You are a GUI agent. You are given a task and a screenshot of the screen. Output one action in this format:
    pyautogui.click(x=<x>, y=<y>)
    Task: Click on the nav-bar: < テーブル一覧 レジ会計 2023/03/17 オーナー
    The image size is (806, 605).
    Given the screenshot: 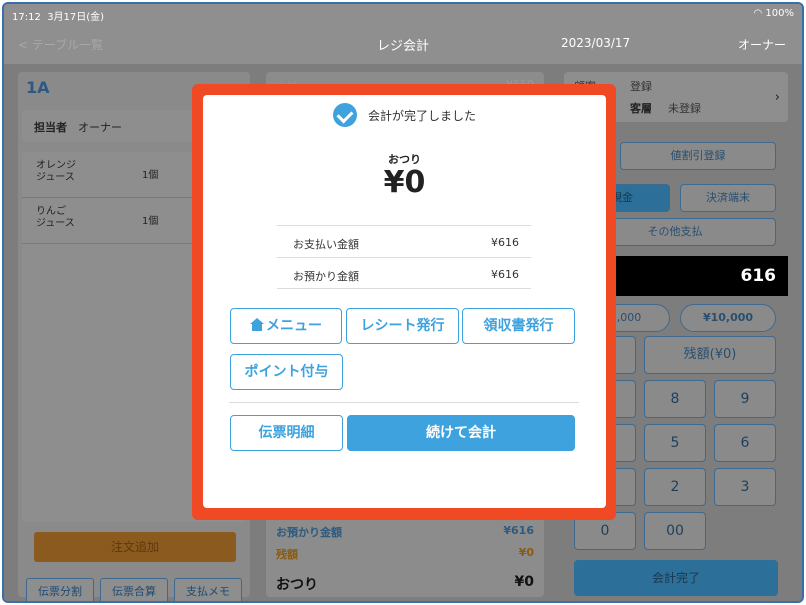 What is the action you would take?
    pyautogui.click(x=403, y=44)
    